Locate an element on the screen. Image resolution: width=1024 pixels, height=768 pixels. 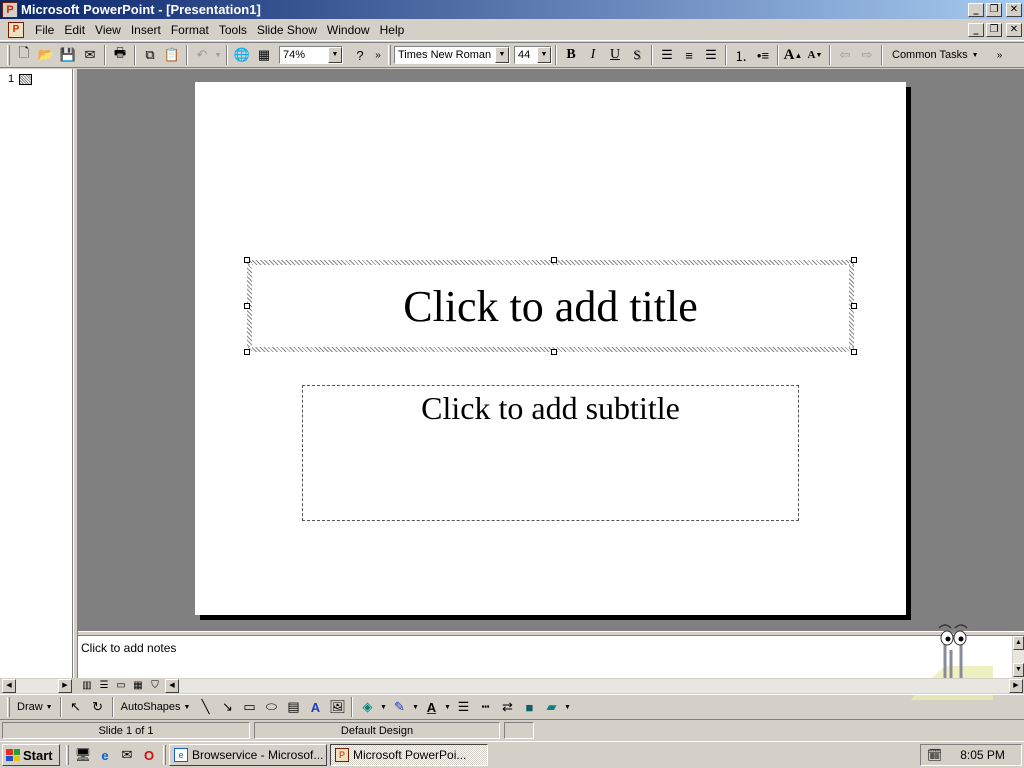
scroll-down-icon: ▼ is located at coordinates (1018, 670).